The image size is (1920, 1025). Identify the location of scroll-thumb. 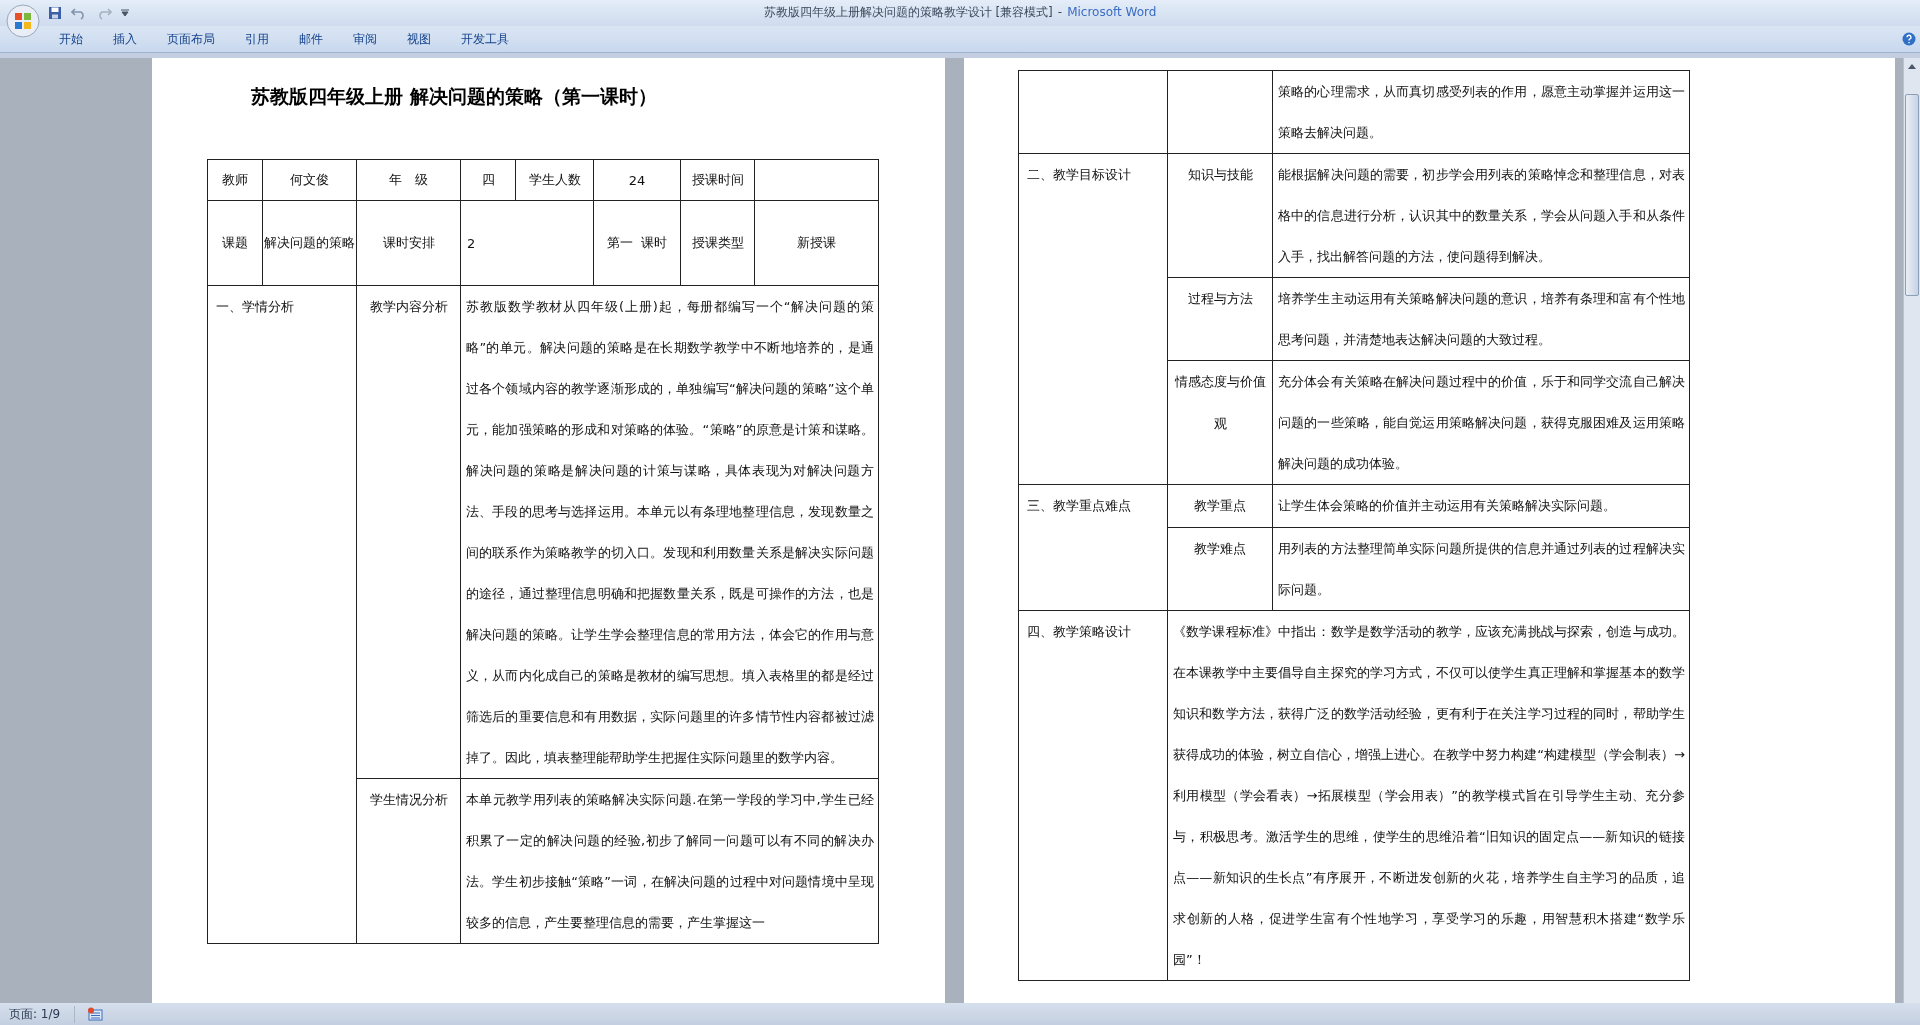
(1912, 195).